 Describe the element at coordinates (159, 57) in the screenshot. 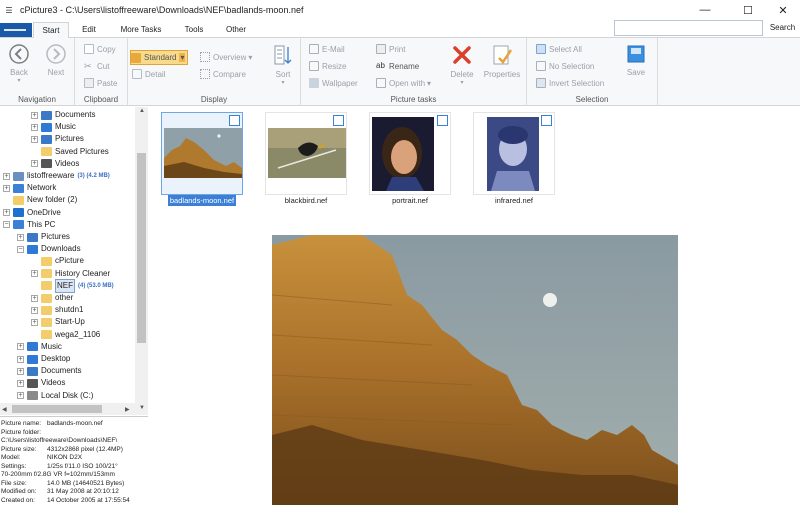

I see `standard-view-button: Standard ▾` at that location.